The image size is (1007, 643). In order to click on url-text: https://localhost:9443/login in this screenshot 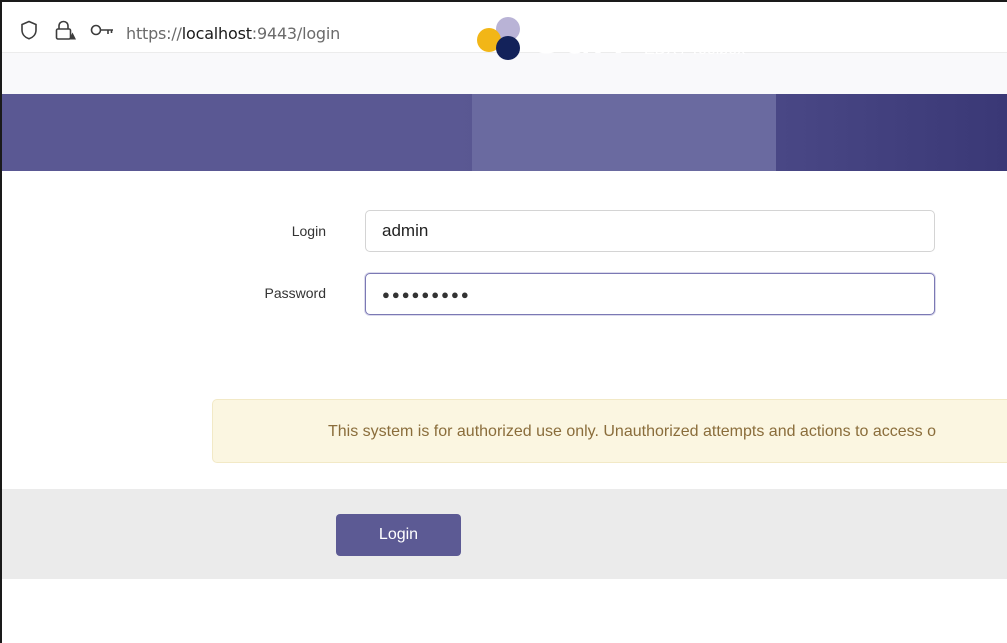, I will do `click(233, 33)`.